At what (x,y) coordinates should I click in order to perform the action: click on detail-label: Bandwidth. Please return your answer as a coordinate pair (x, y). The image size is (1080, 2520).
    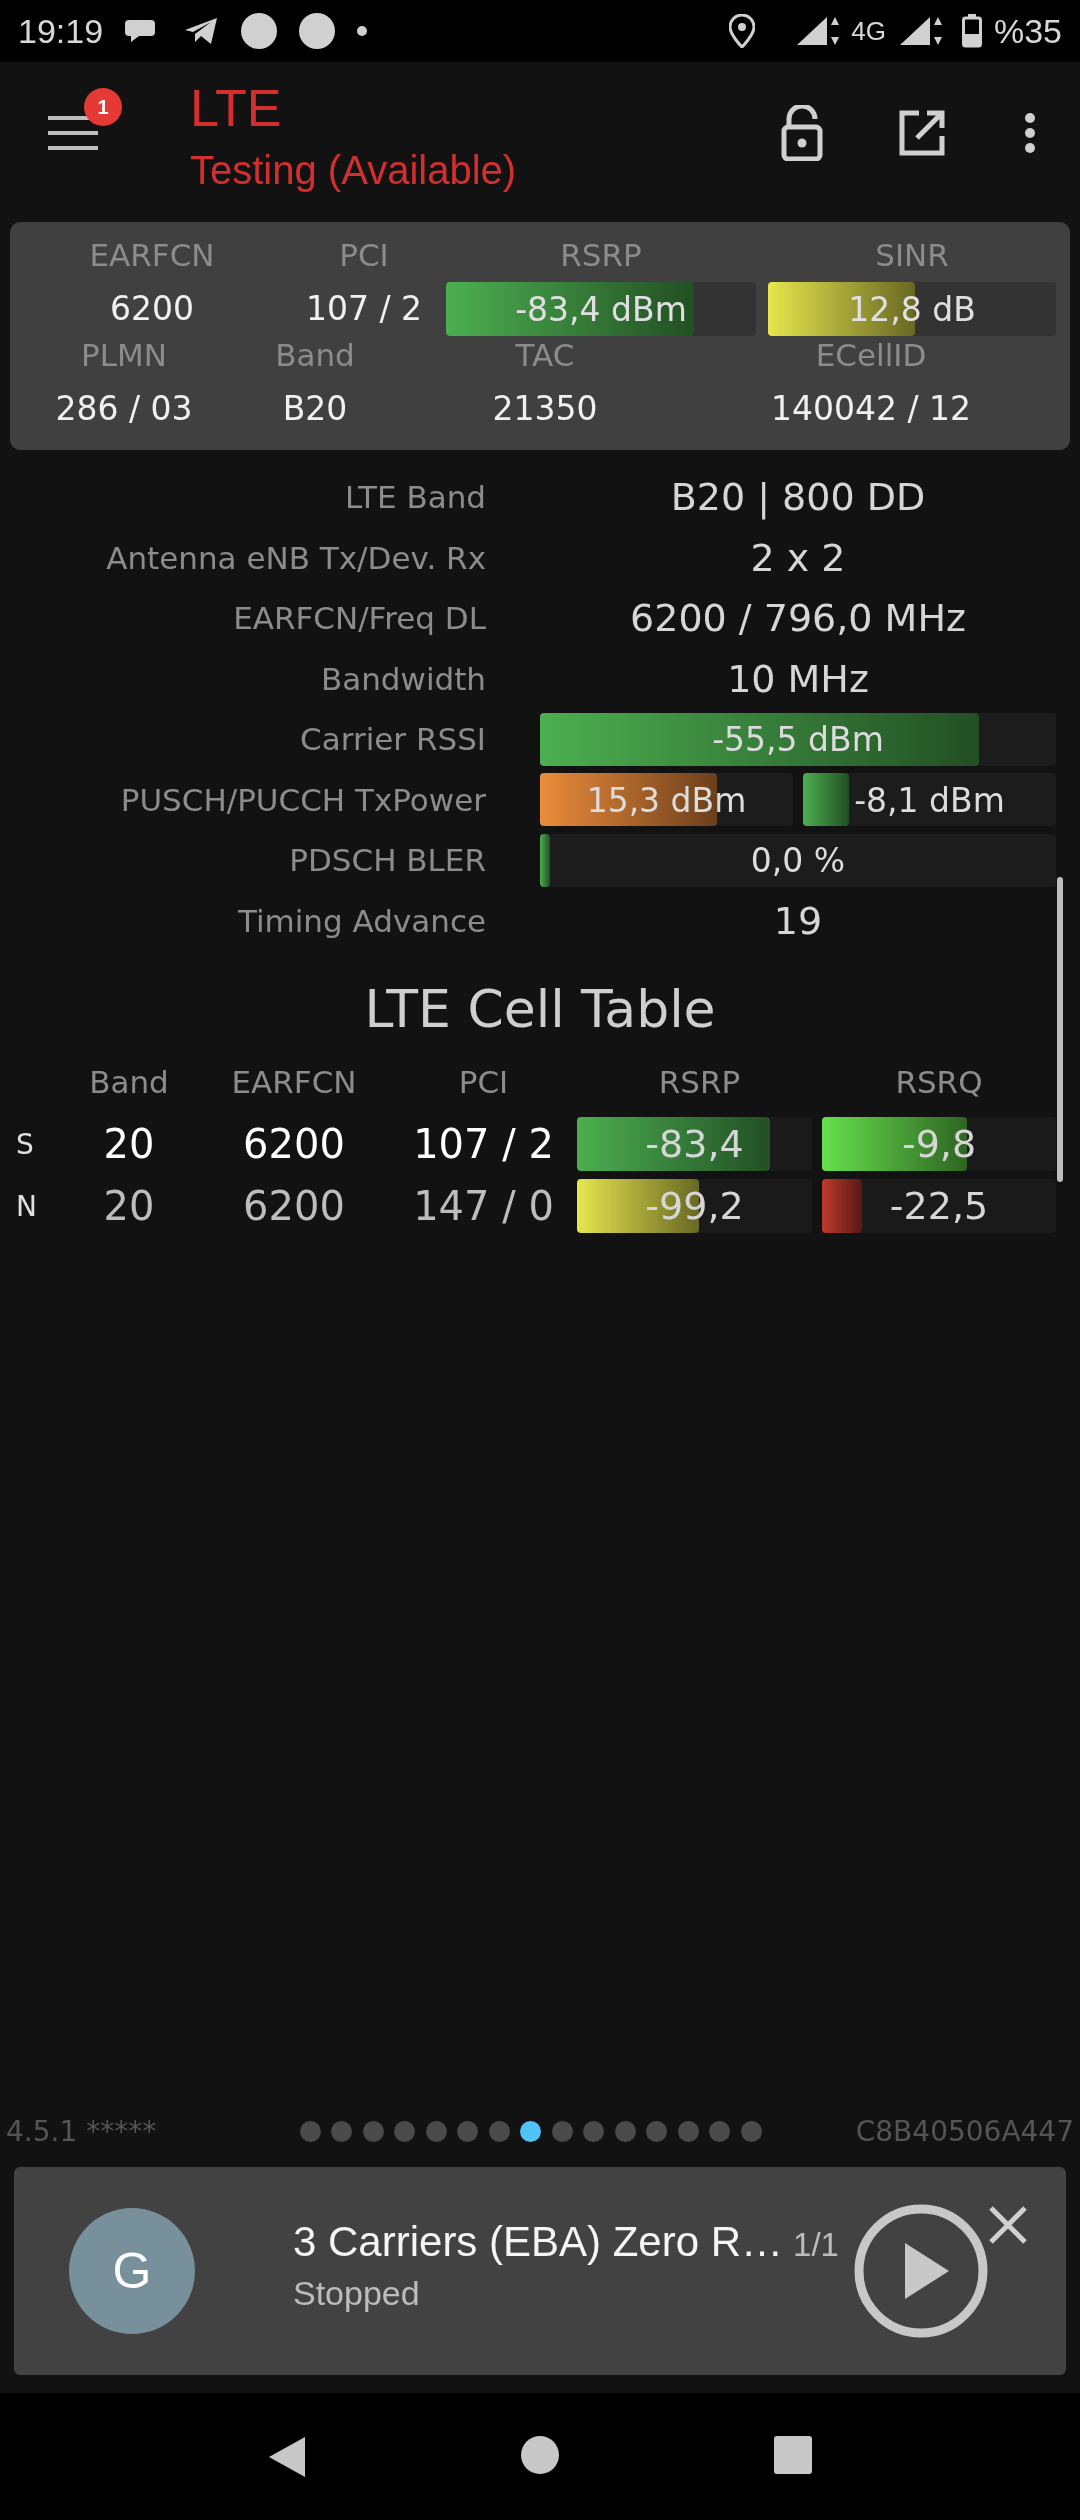
    Looking at the image, I should click on (402, 678).